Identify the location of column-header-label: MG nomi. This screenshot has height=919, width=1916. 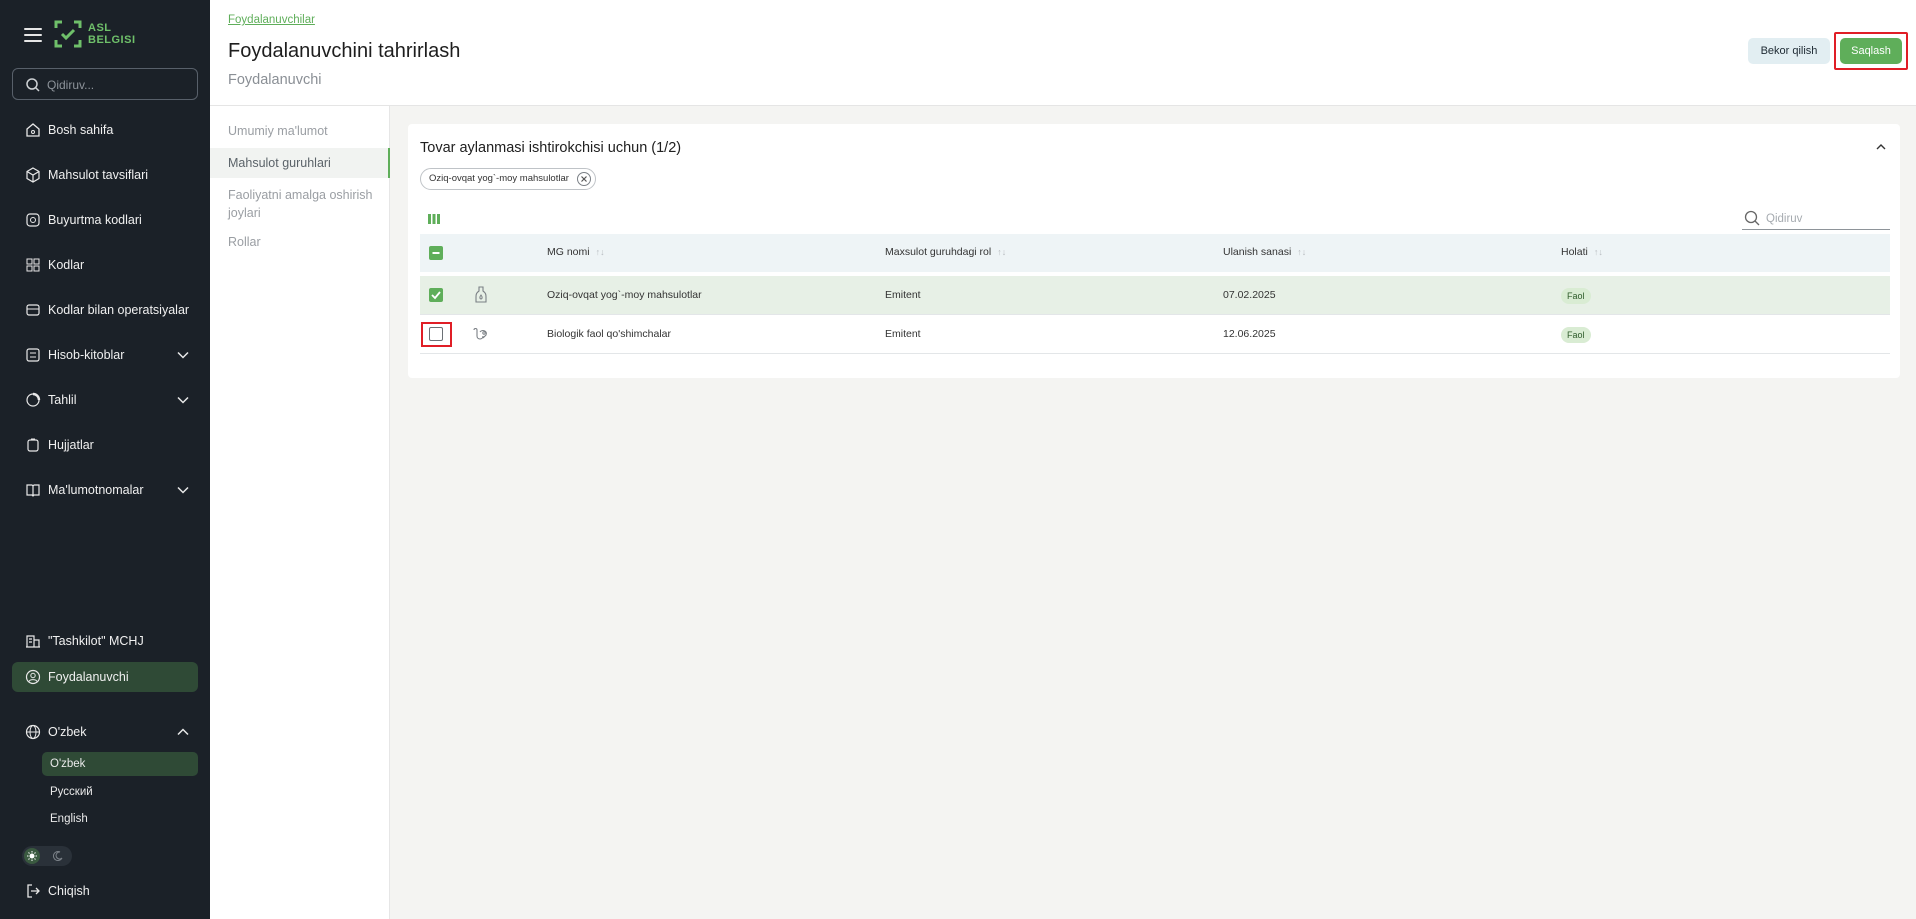
(568, 252).